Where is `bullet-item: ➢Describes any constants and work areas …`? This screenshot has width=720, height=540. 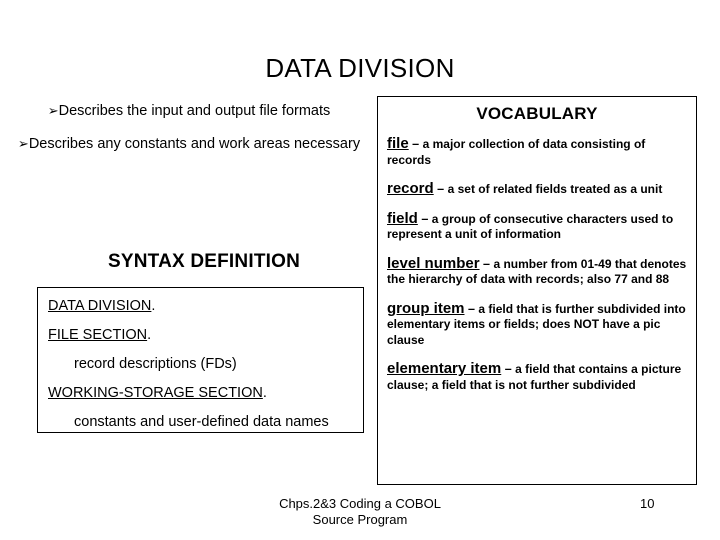
bullet-item: ➢Describes any constants and work areas … is located at coordinates (189, 144).